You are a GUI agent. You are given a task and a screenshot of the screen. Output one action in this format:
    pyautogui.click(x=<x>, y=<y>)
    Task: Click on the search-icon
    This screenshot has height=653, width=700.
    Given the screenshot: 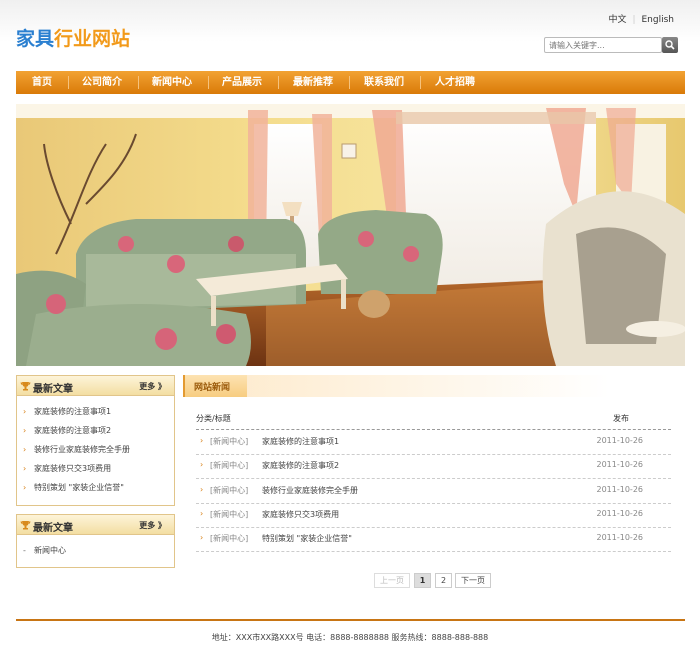 What is the action you would take?
    pyautogui.click(x=670, y=45)
    